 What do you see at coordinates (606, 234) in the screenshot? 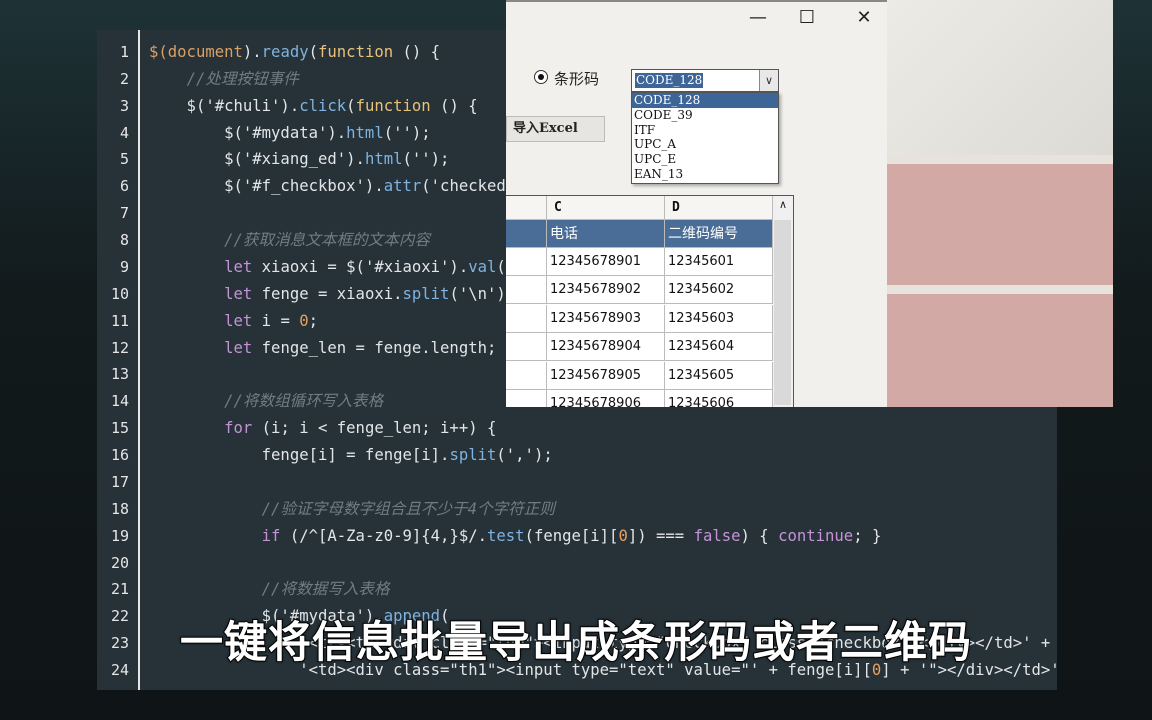
I see `header-cell: 电话` at bounding box center [606, 234].